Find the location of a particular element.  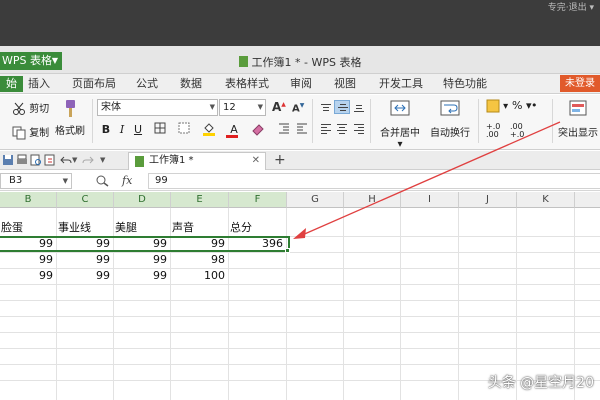

column-header-g: G is located at coordinates (315, 200).